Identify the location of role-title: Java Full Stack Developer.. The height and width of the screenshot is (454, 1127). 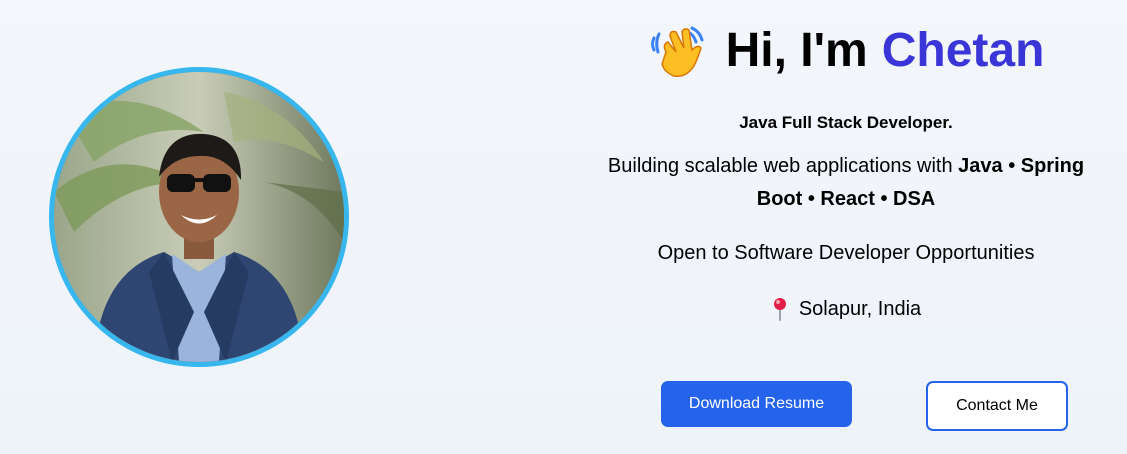
(846, 122).